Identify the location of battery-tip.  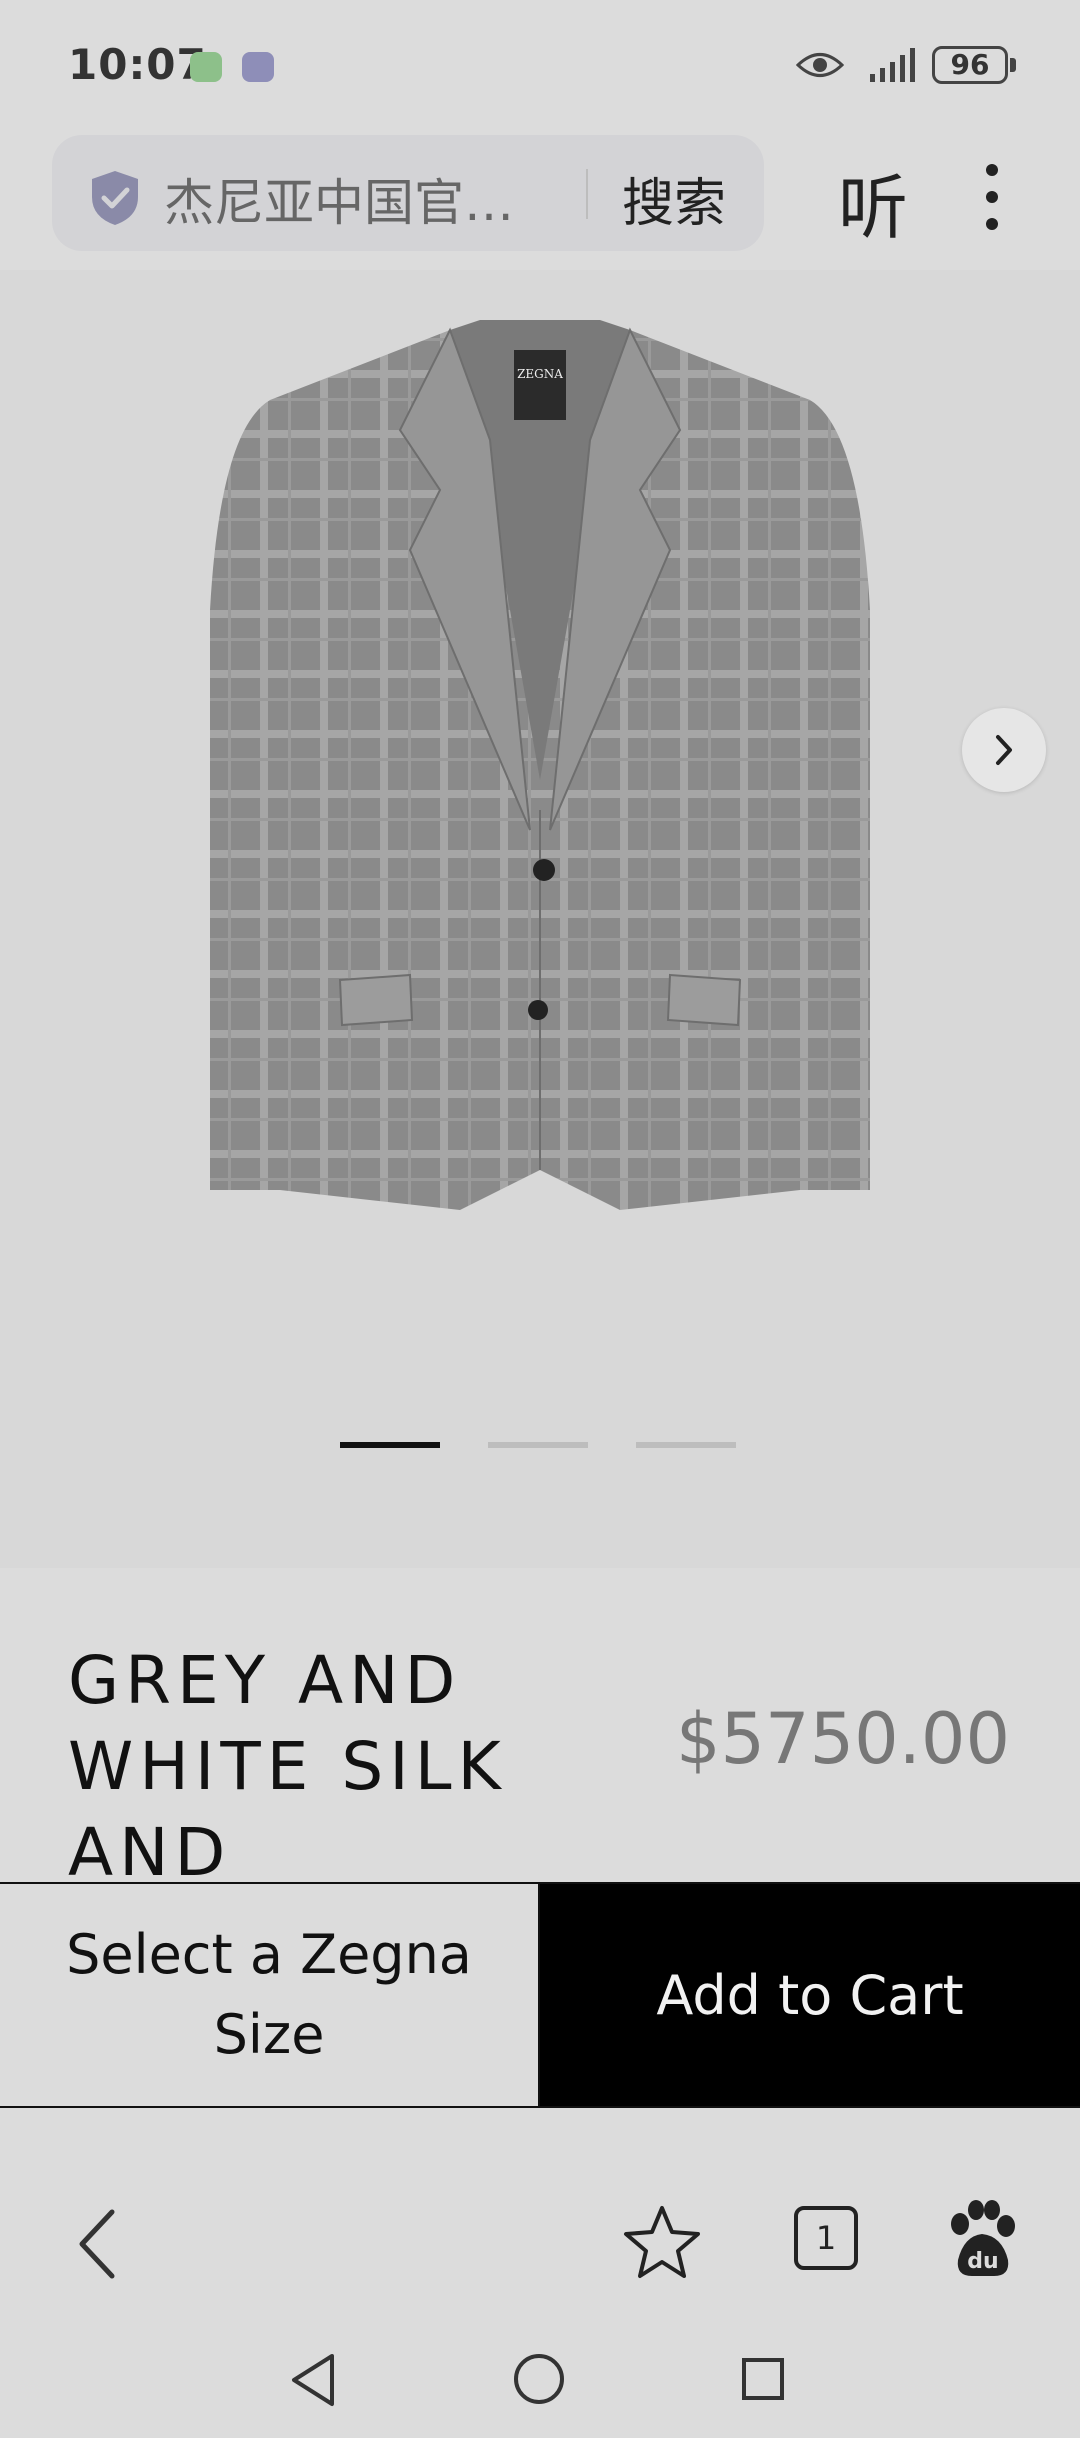
(1013, 65).